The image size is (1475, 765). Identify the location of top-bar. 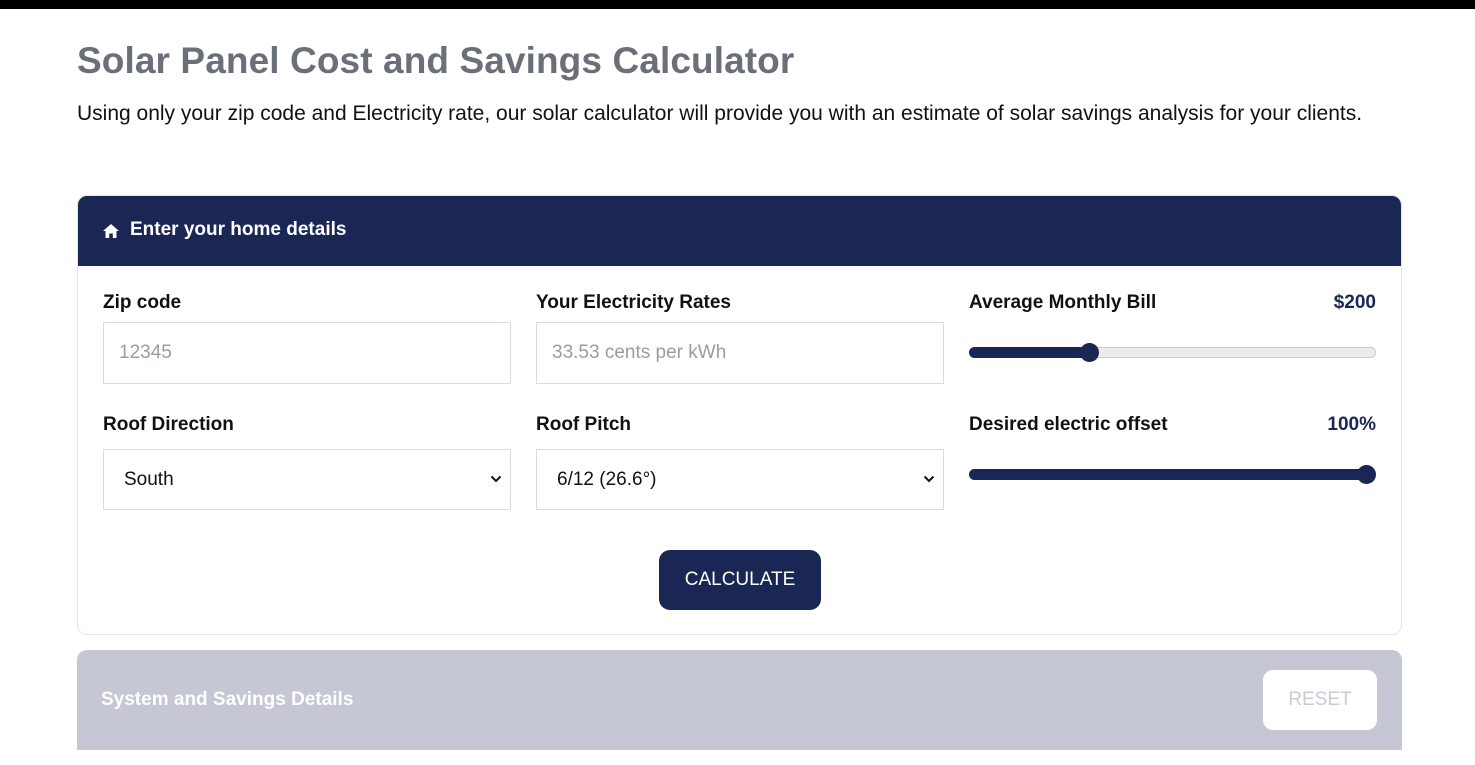
(737, 4).